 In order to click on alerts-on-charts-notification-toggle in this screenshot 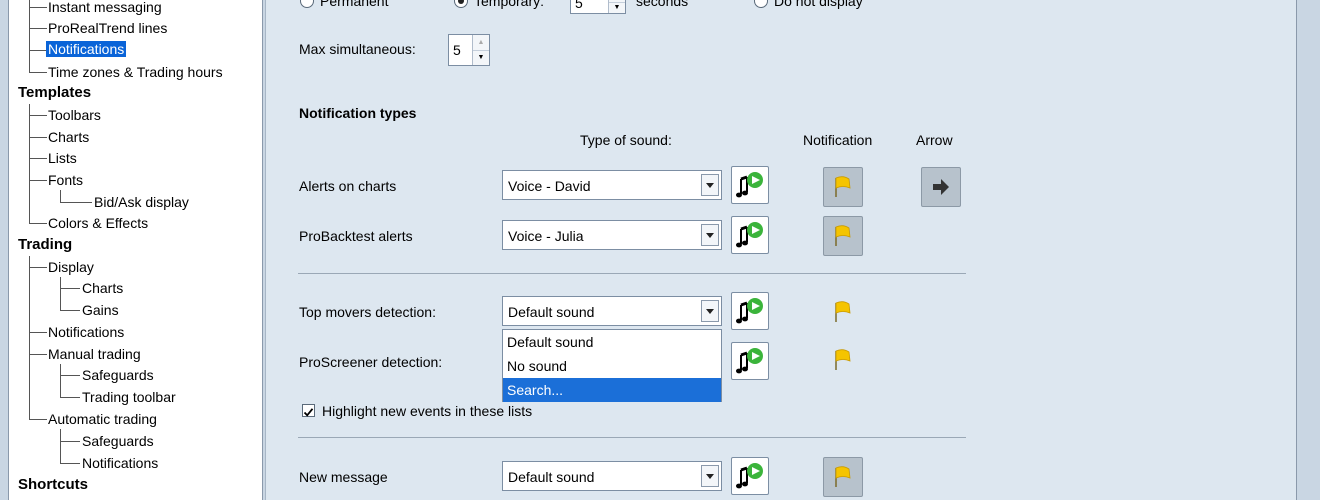, I will do `click(843, 187)`.